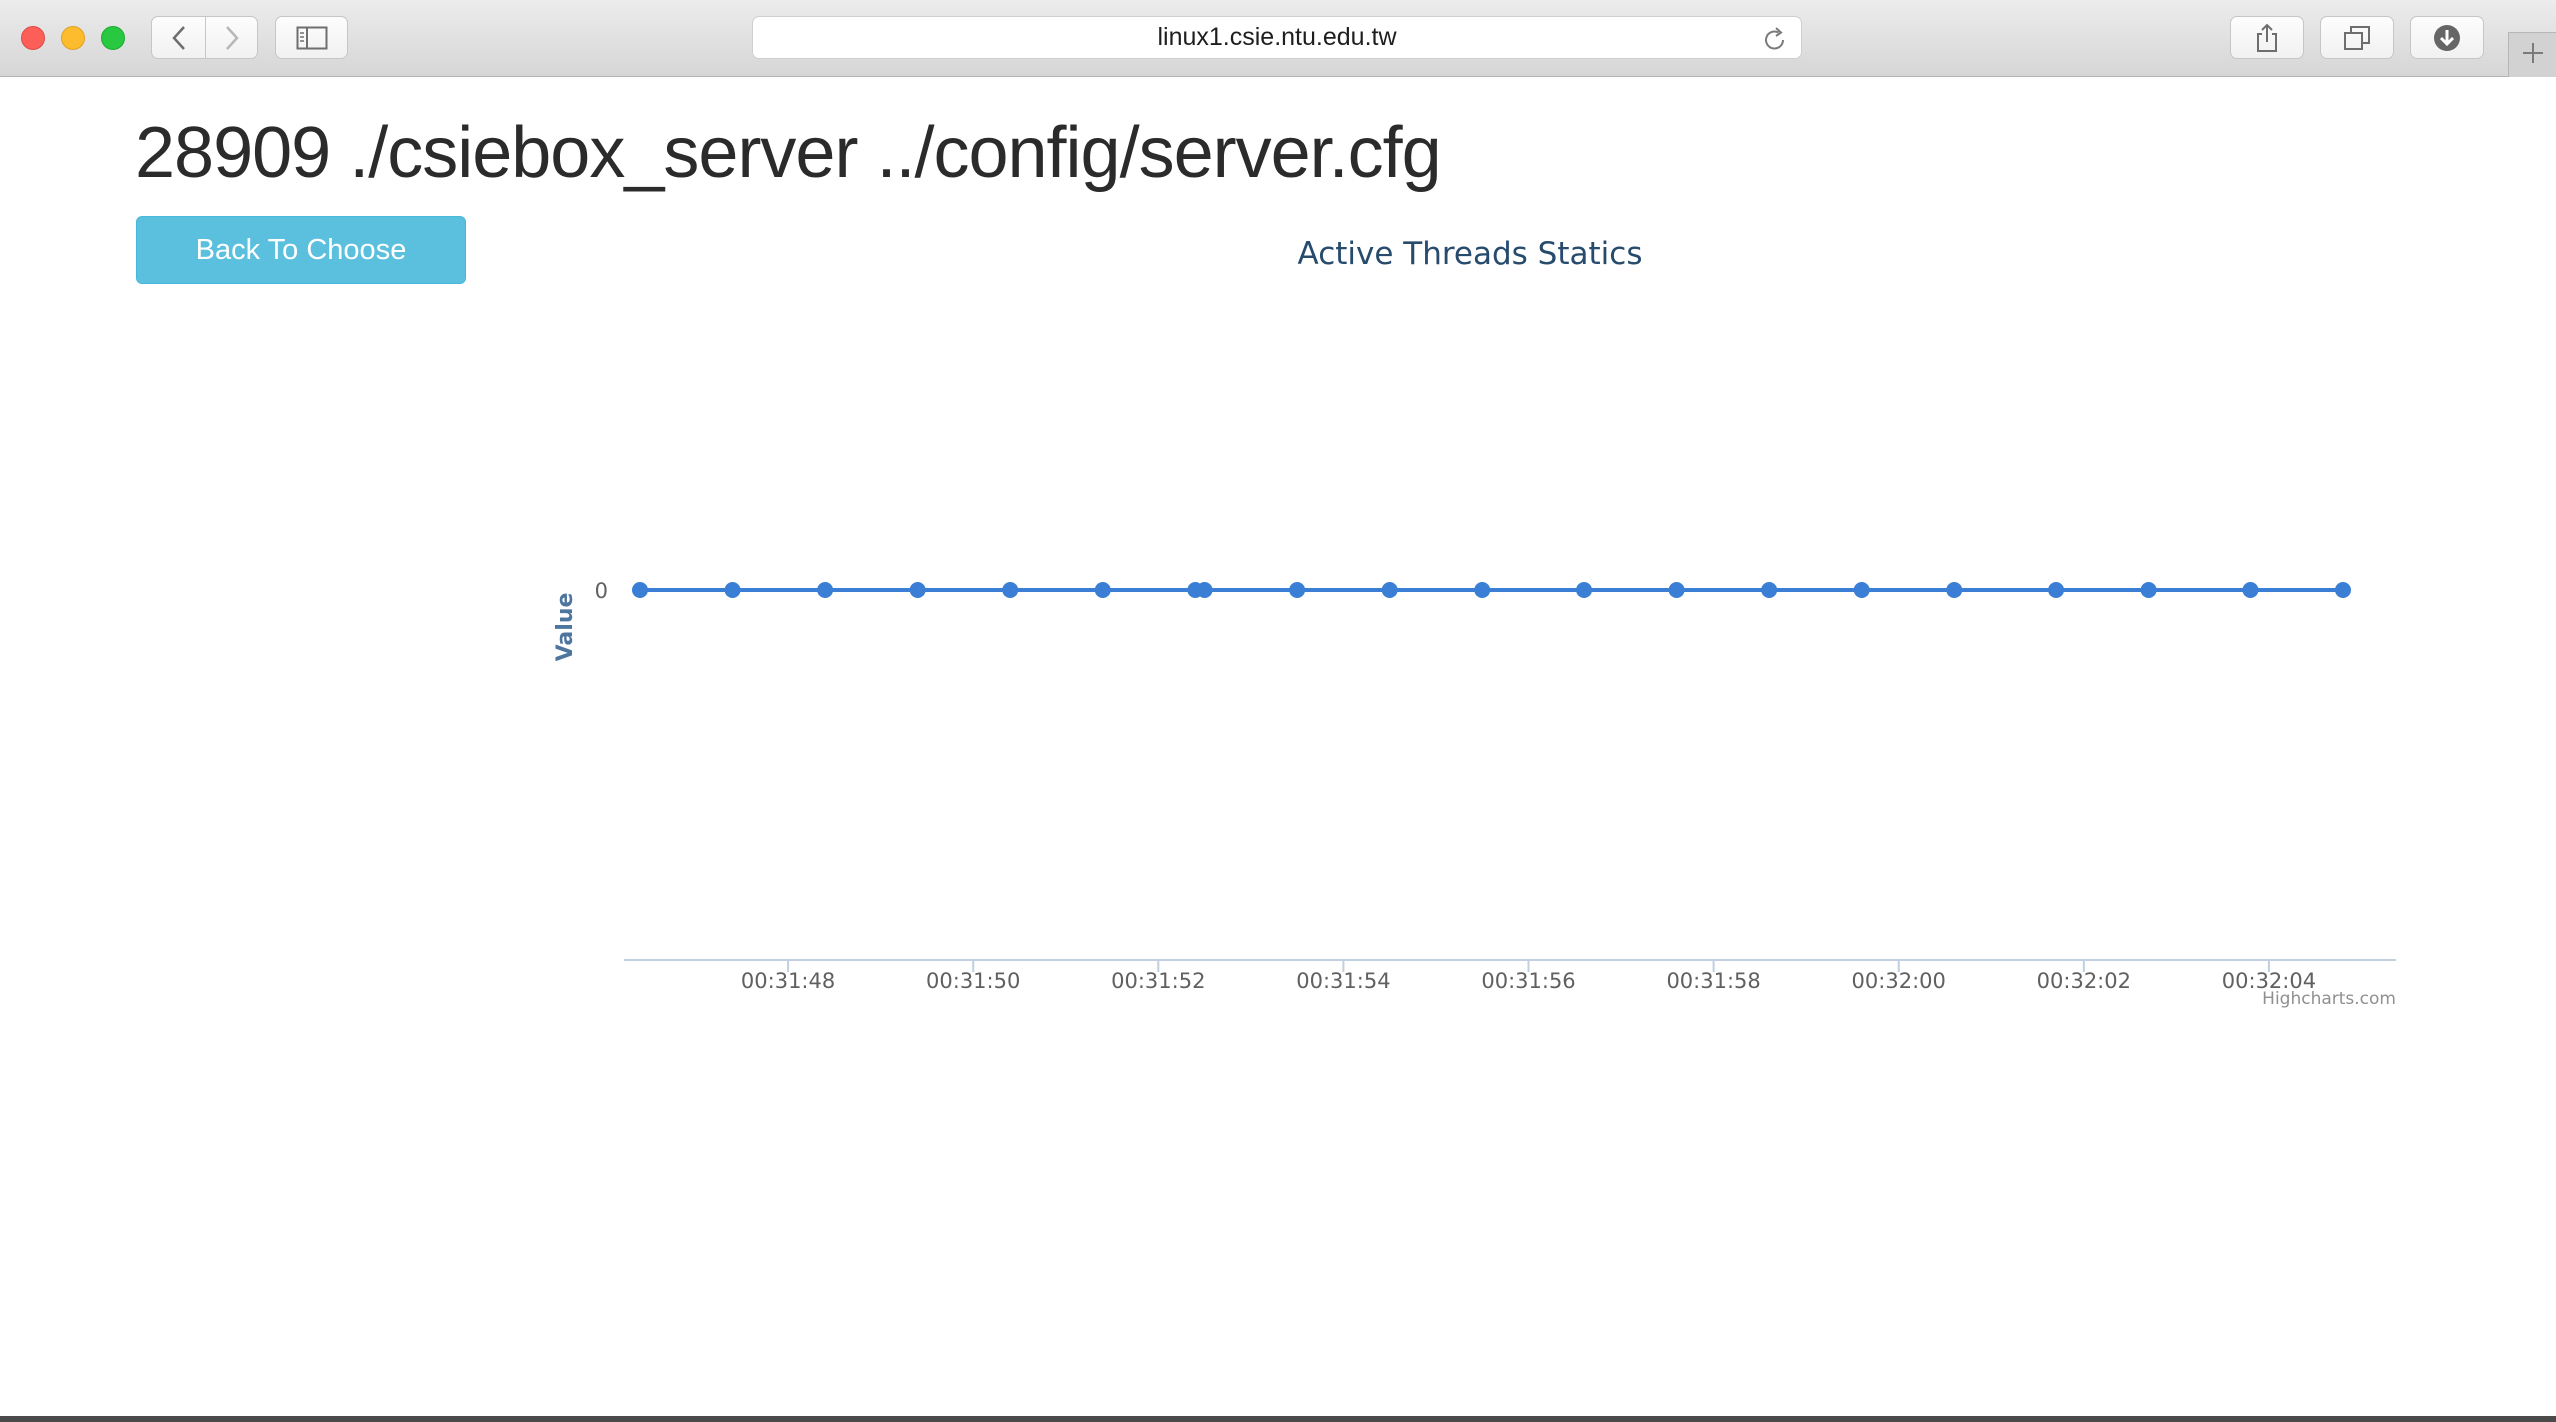  What do you see at coordinates (1491, 590) in the screenshot?
I see `series-layer` at bounding box center [1491, 590].